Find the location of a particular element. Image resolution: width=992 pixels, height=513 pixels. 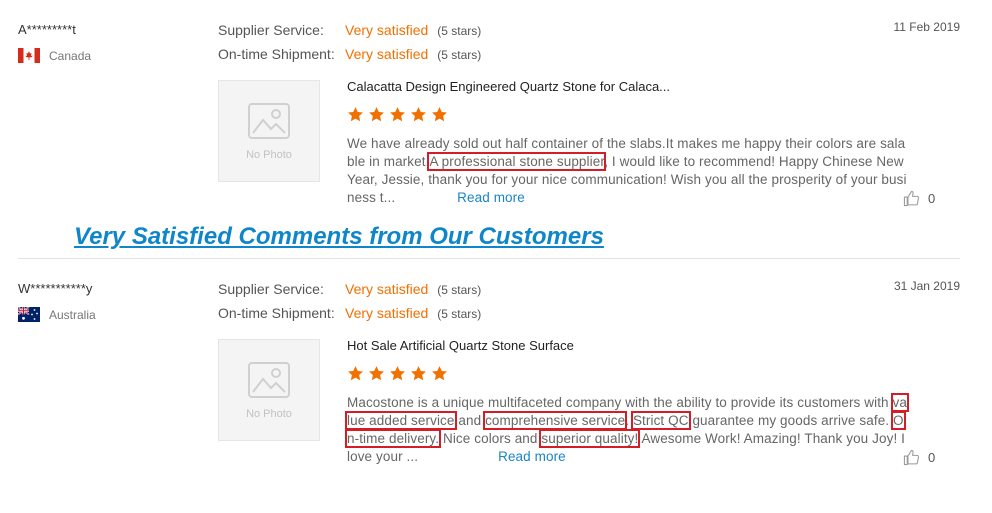

comment-text: and is located at coordinates (470, 420).